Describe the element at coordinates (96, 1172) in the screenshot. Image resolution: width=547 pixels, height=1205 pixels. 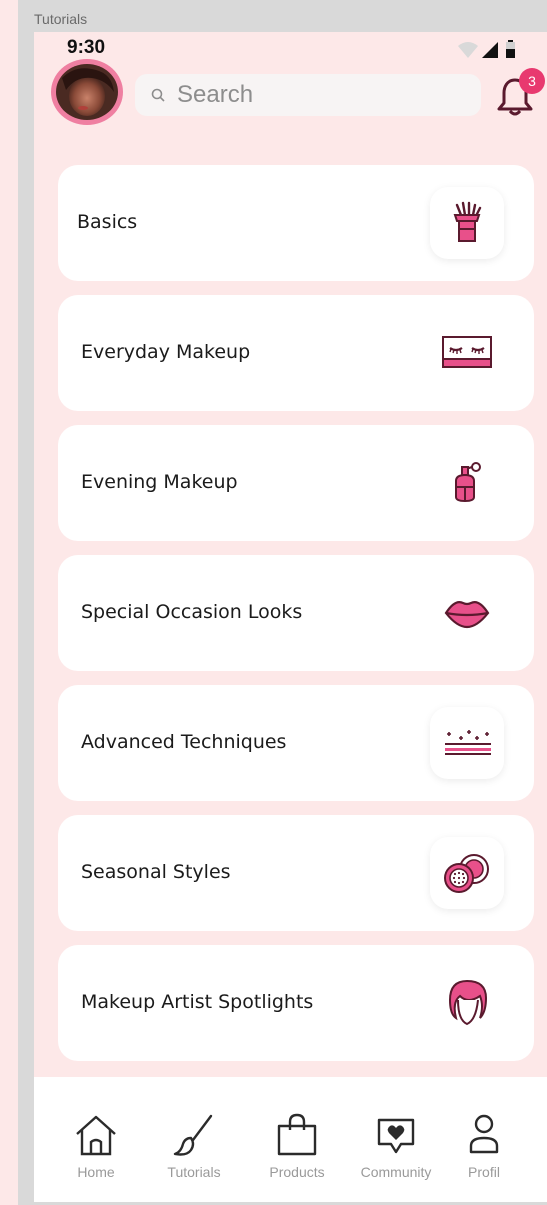
I see `nav-label: Home` at that location.